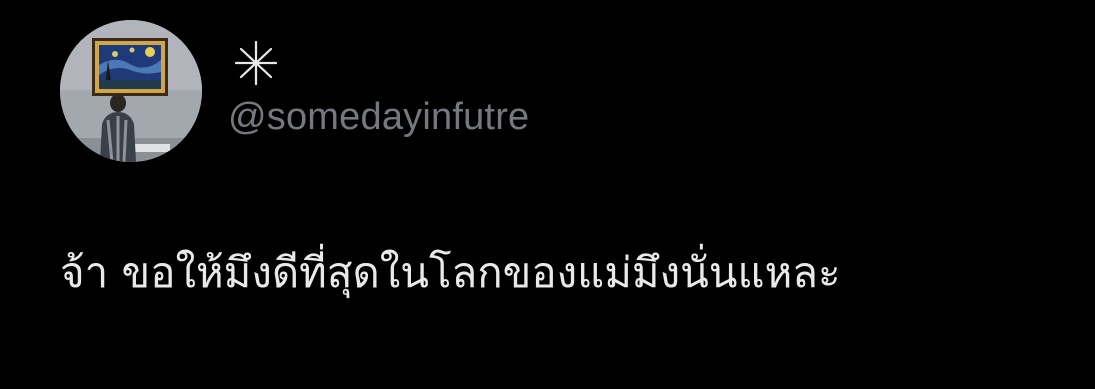 The image size is (1095, 389). I want to click on avatar, so click(131, 91).